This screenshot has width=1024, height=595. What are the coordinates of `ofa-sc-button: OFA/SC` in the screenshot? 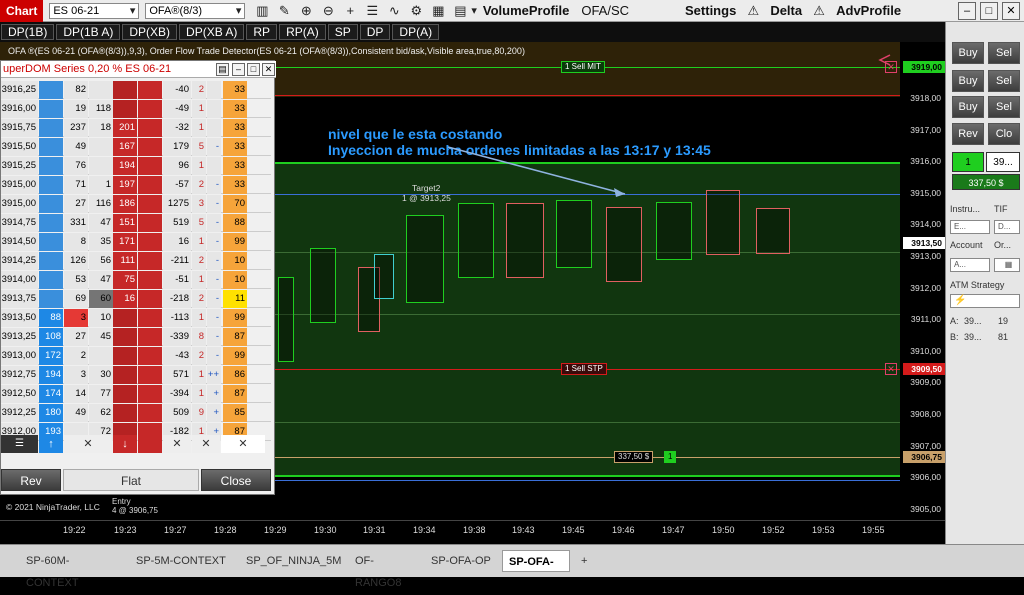 It's located at (605, 10).